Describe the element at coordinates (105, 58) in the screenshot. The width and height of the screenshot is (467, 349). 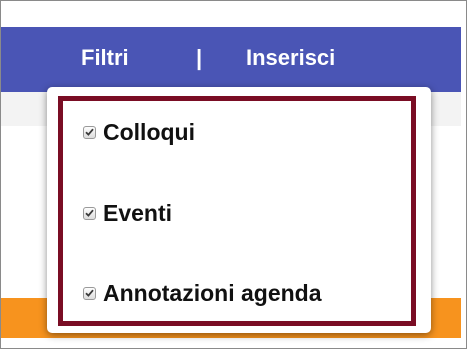
I see `nav-filtri-link: Filtri` at that location.